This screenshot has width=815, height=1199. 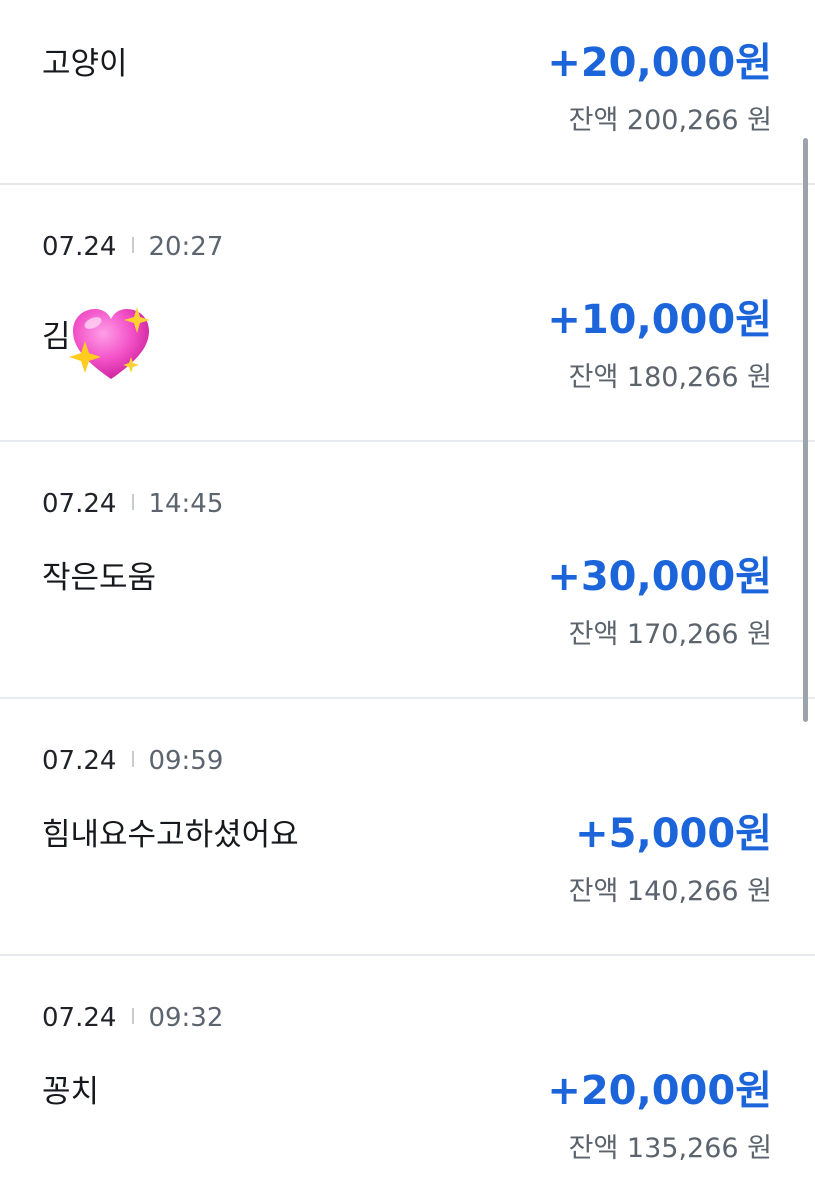 I want to click on transaction-balance: 잔액 180,266 원, so click(x=670, y=377).